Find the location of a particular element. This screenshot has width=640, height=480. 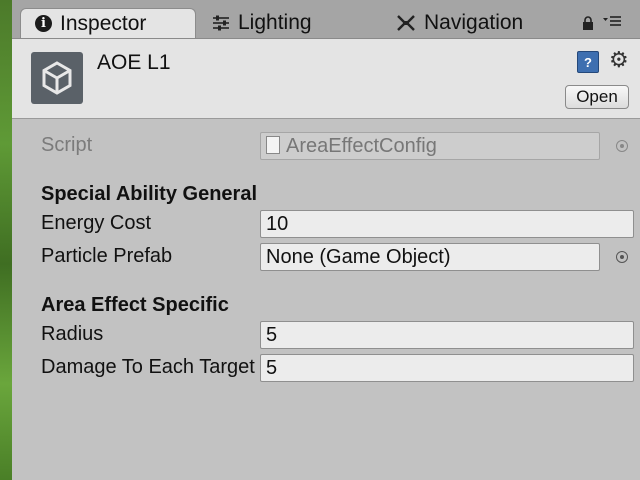

info-icon: i is located at coordinates (43, 23).